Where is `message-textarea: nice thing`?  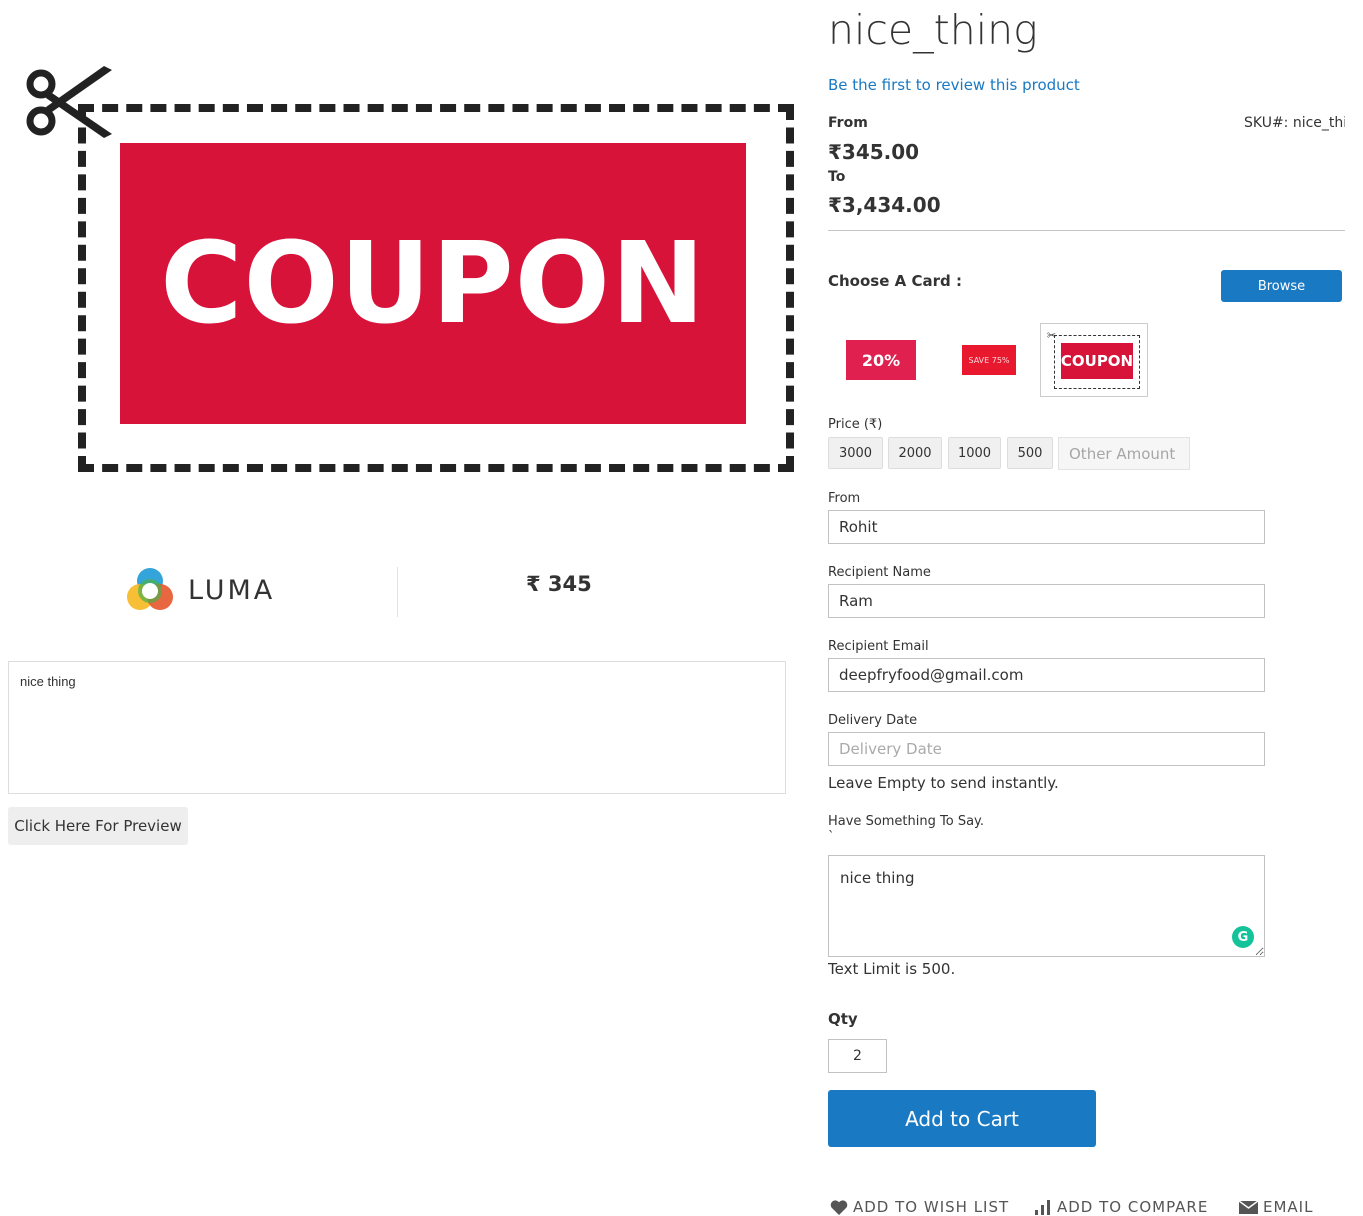
message-textarea: nice thing is located at coordinates (1046, 906).